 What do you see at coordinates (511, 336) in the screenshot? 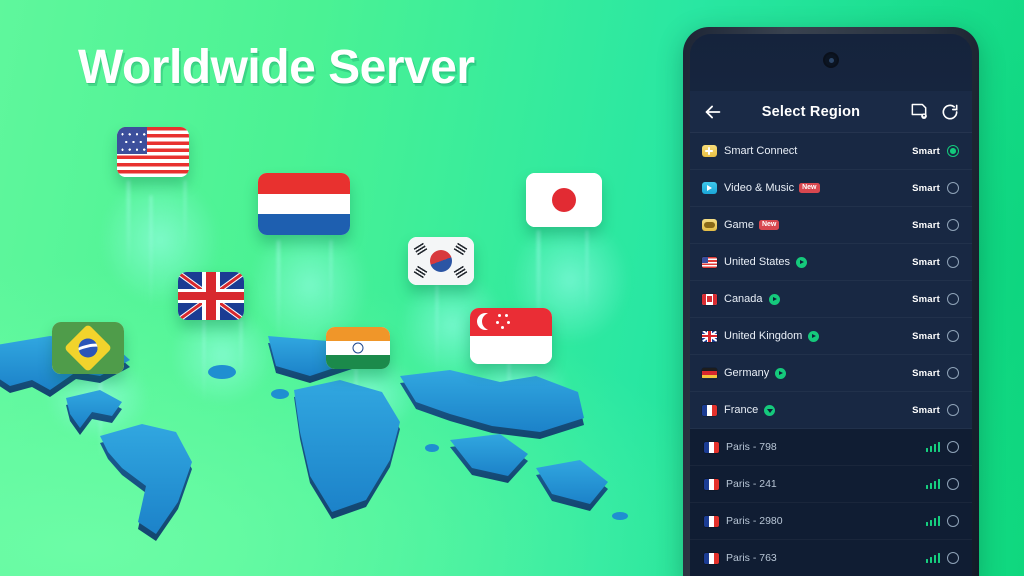
I see `flag-card-singapore` at bounding box center [511, 336].